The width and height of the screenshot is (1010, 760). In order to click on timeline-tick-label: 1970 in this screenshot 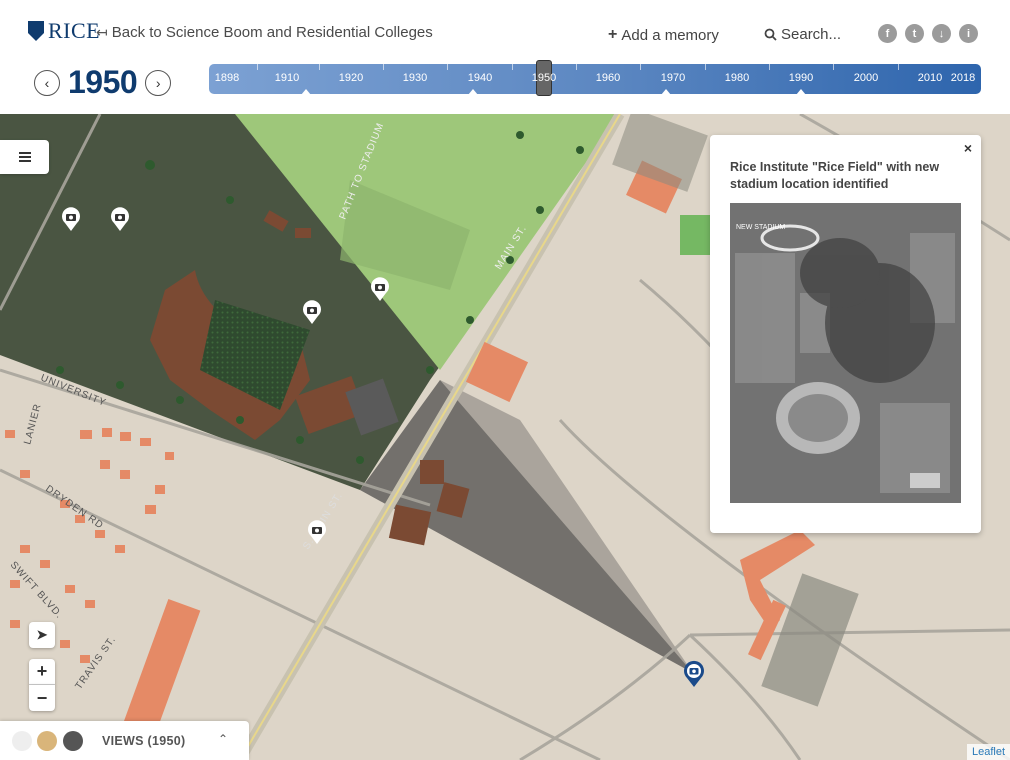, I will do `click(673, 78)`.